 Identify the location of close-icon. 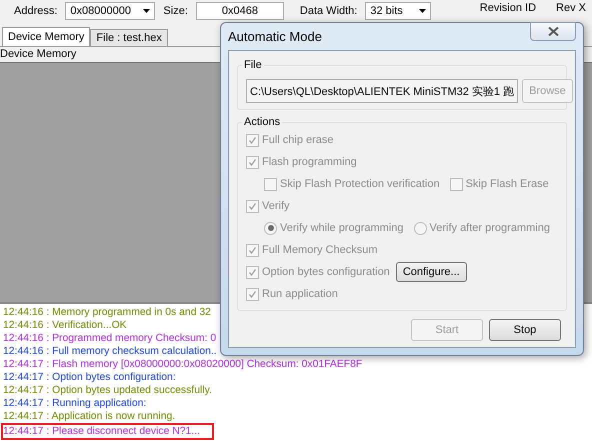
(553, 31).